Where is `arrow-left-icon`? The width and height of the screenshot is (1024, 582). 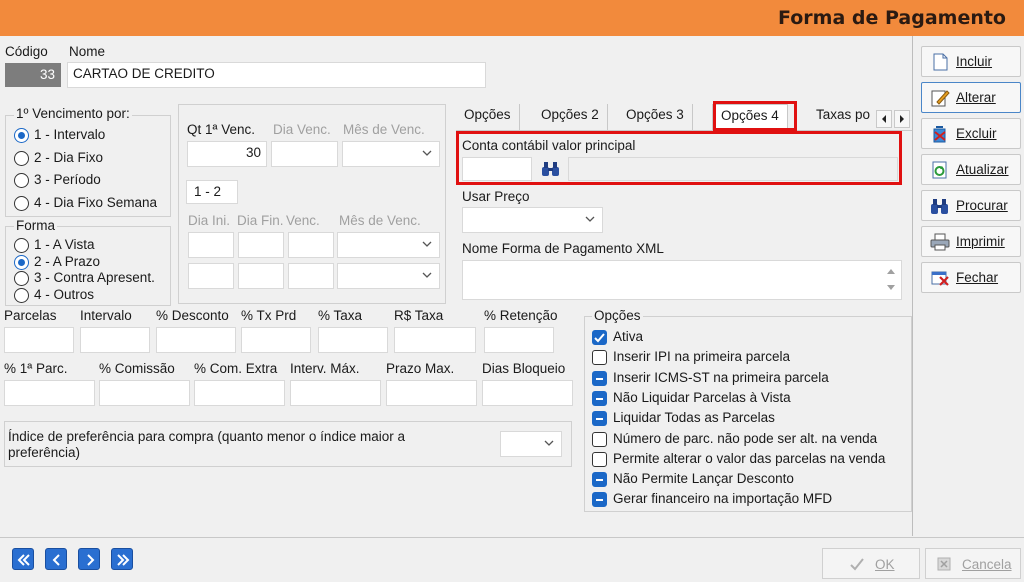 arrow-left-icon is located at coordinates (884, 119).